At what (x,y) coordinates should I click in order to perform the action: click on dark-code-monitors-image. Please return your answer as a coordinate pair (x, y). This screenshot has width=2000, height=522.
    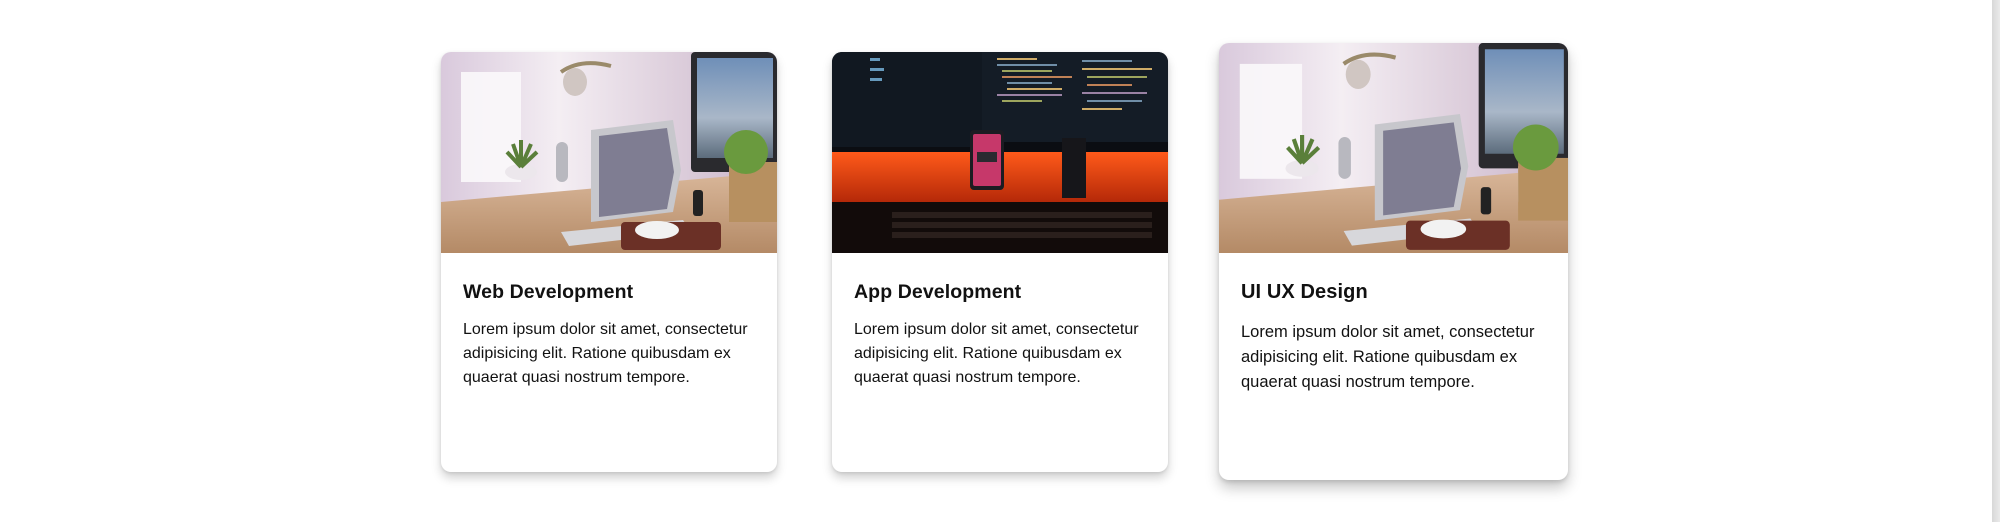
    Looking at the image, I should click on (1000, 152).